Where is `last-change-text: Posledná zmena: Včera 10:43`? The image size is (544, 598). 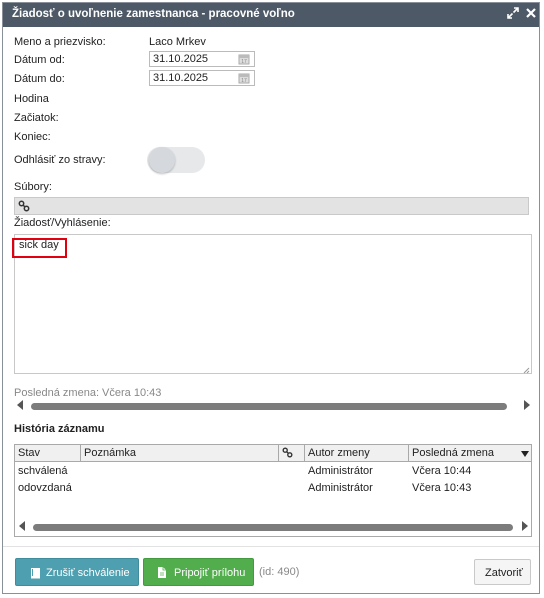 last-change-text: Posledná zmena: Včera 10:43 is located at coordinates (88, 393).